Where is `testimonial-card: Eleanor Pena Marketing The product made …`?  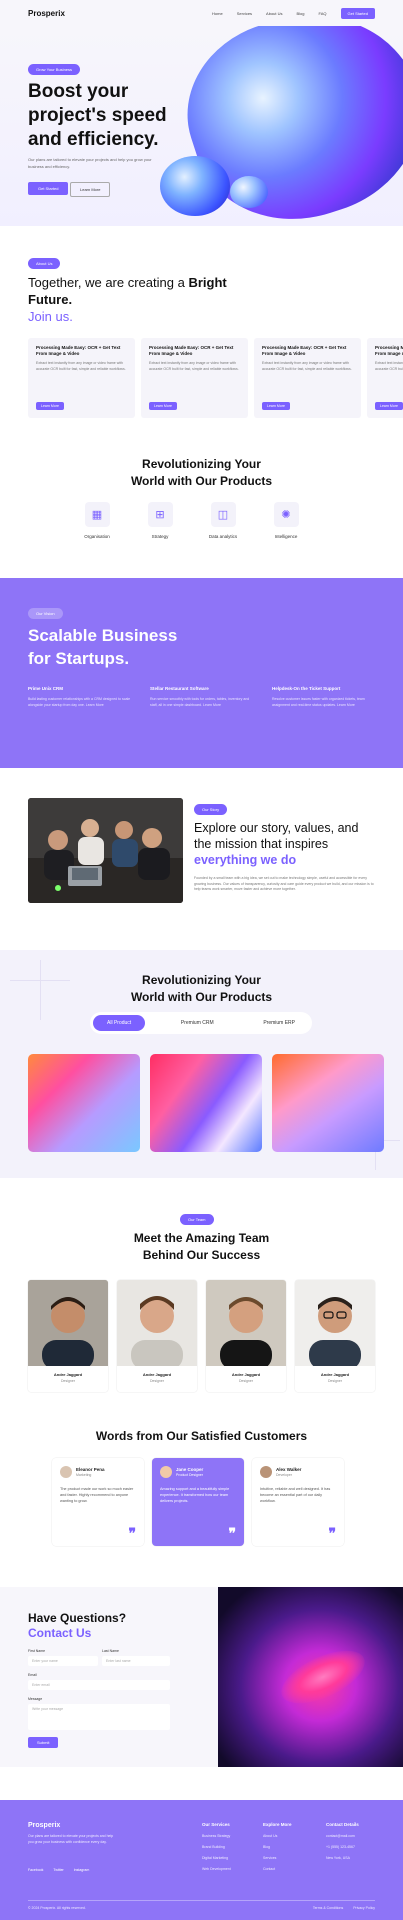 testimonial-card: Eleanor Pena Marketing The product made … is located at coordinates (98, 1502).